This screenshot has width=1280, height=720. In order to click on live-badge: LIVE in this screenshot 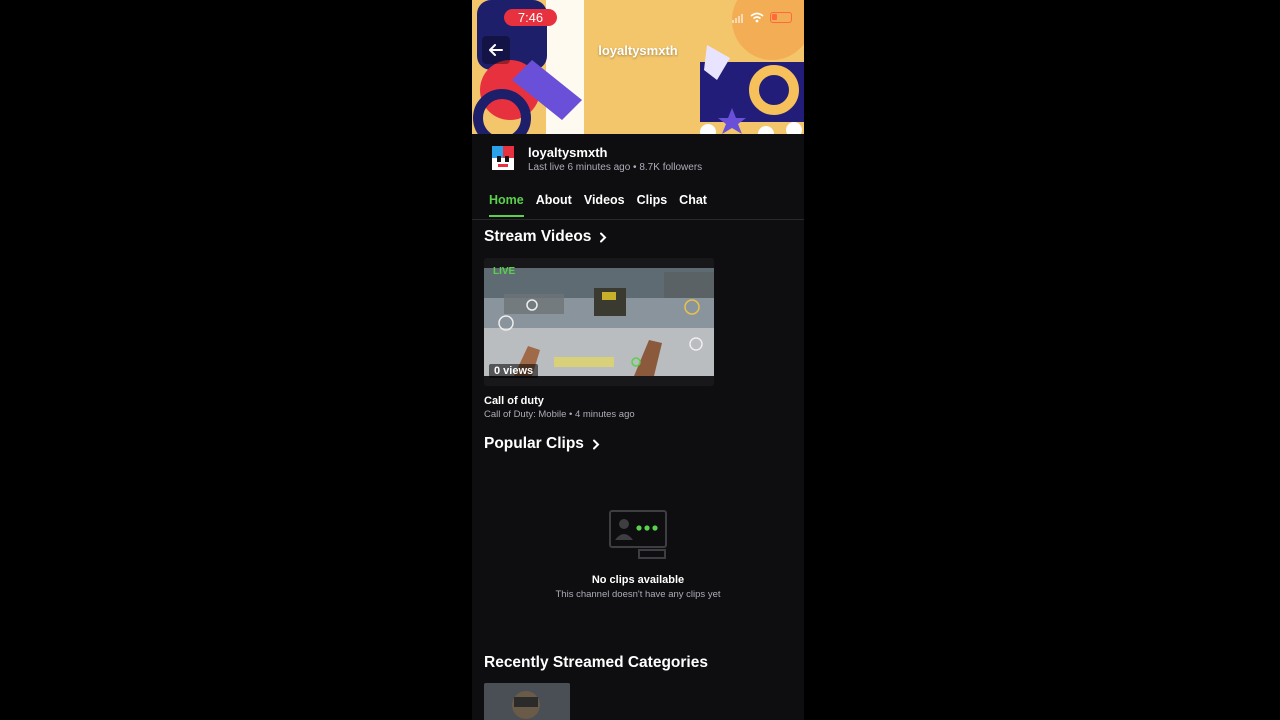, I will do `click(504, 271)`.